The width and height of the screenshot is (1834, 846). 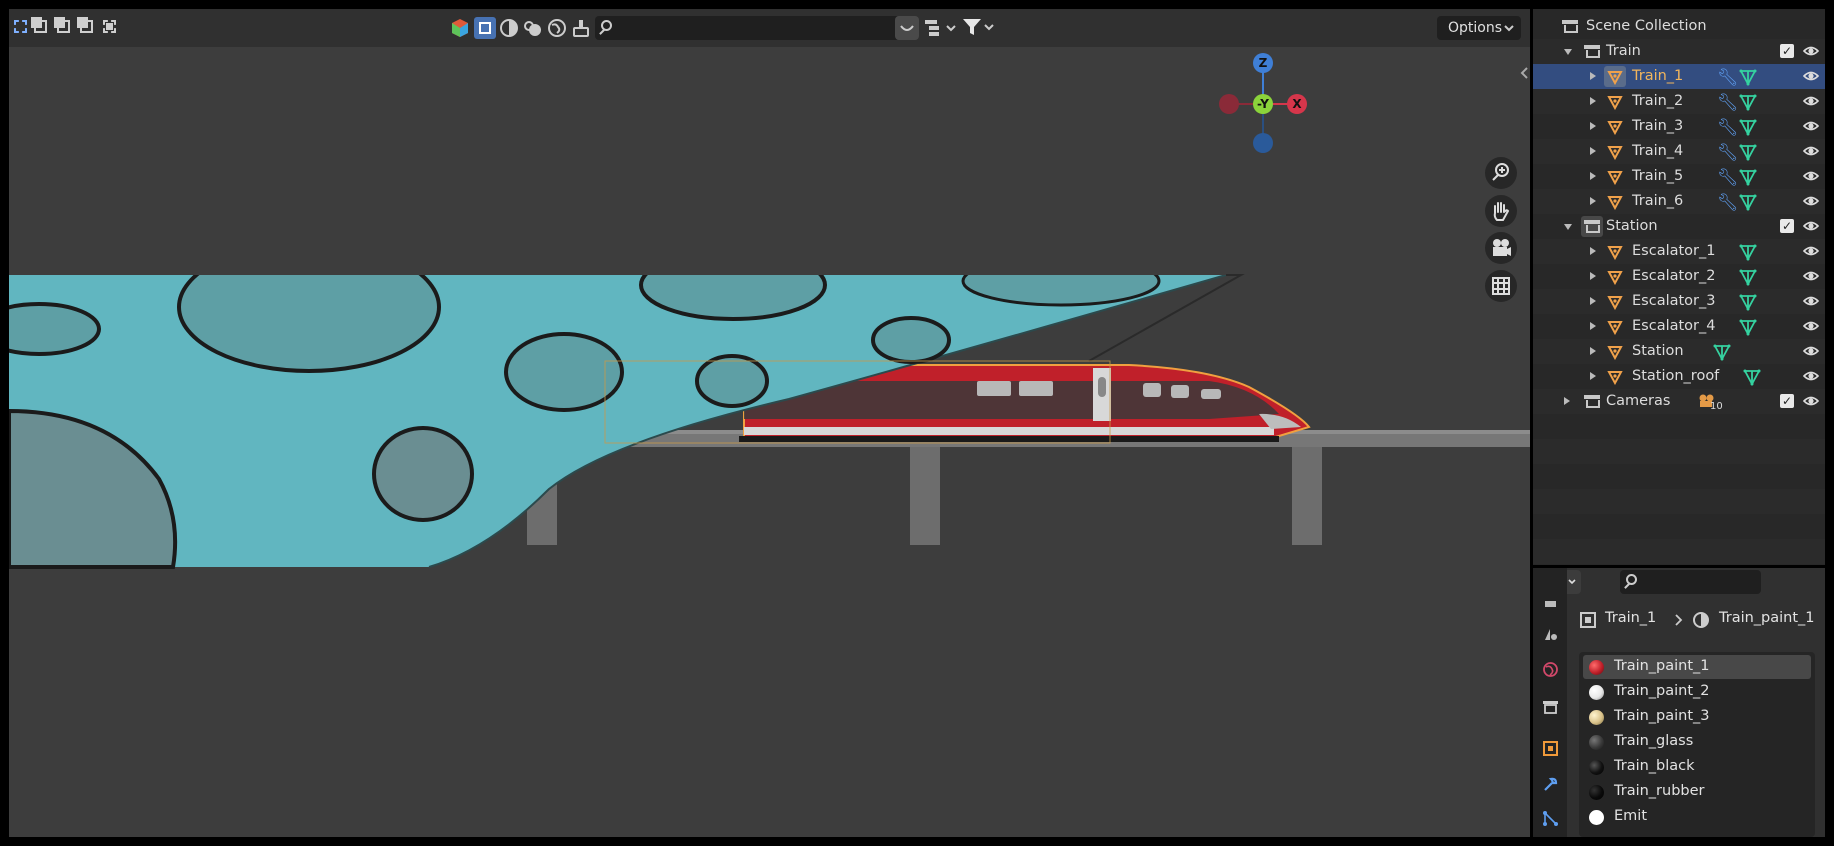 What do you see at coordinates (1550, 707) in the screenshot?
I see `collection-tab-icon` at bounding box center [1550, 707].